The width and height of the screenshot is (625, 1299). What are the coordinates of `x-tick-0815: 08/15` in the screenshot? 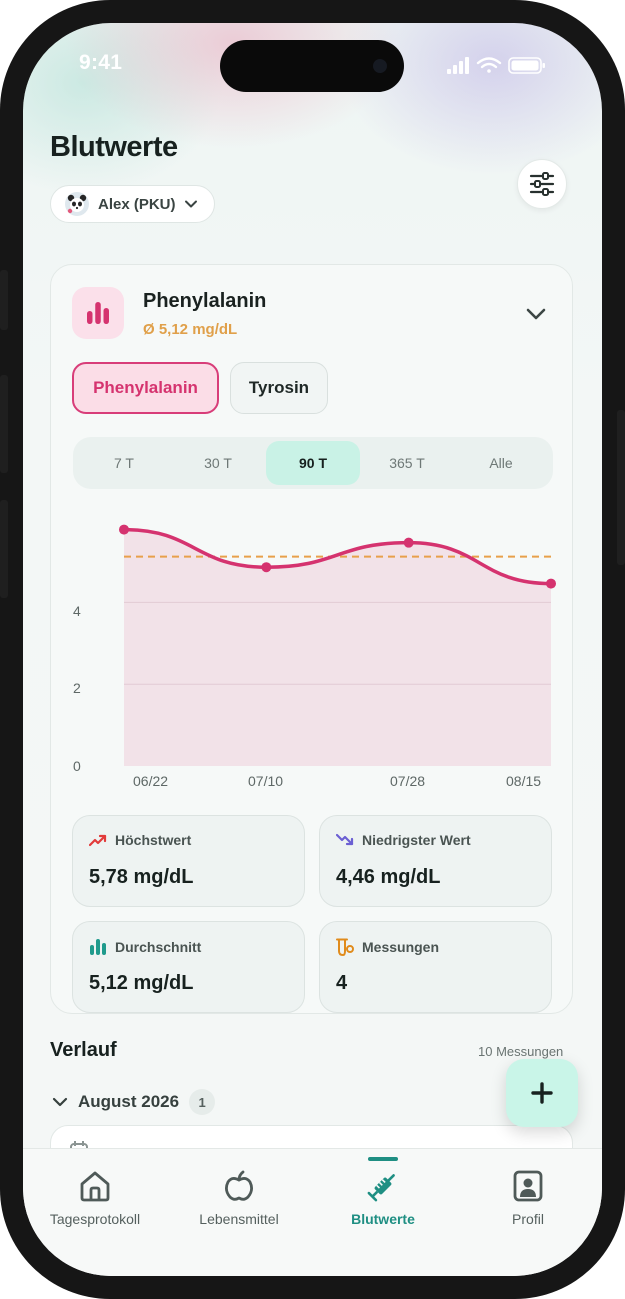 It's located at (524, 781).